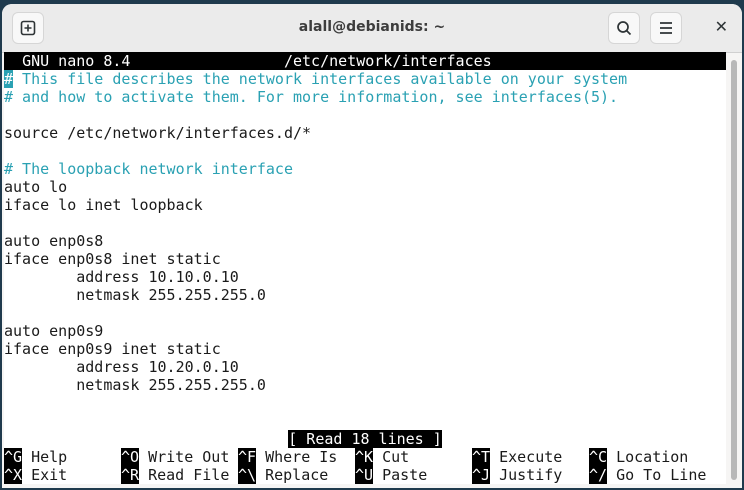  I want to click on shortcut-key: ^O, so click(130, 457).